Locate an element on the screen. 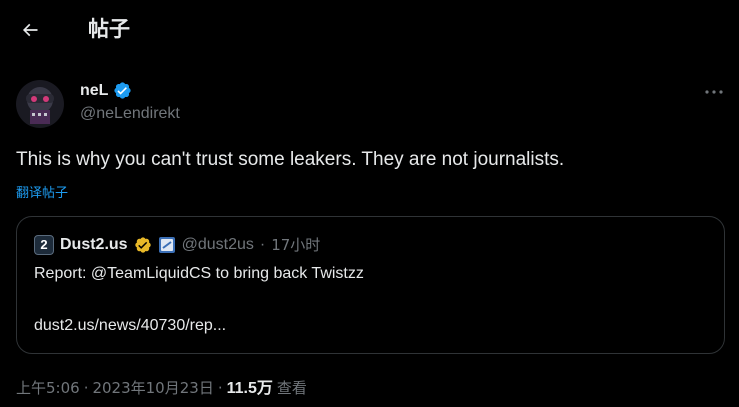 The height and width of the screenshot is (407, 739). translate-post-link: 翻译帖子 is located at coordinates (42, 191).